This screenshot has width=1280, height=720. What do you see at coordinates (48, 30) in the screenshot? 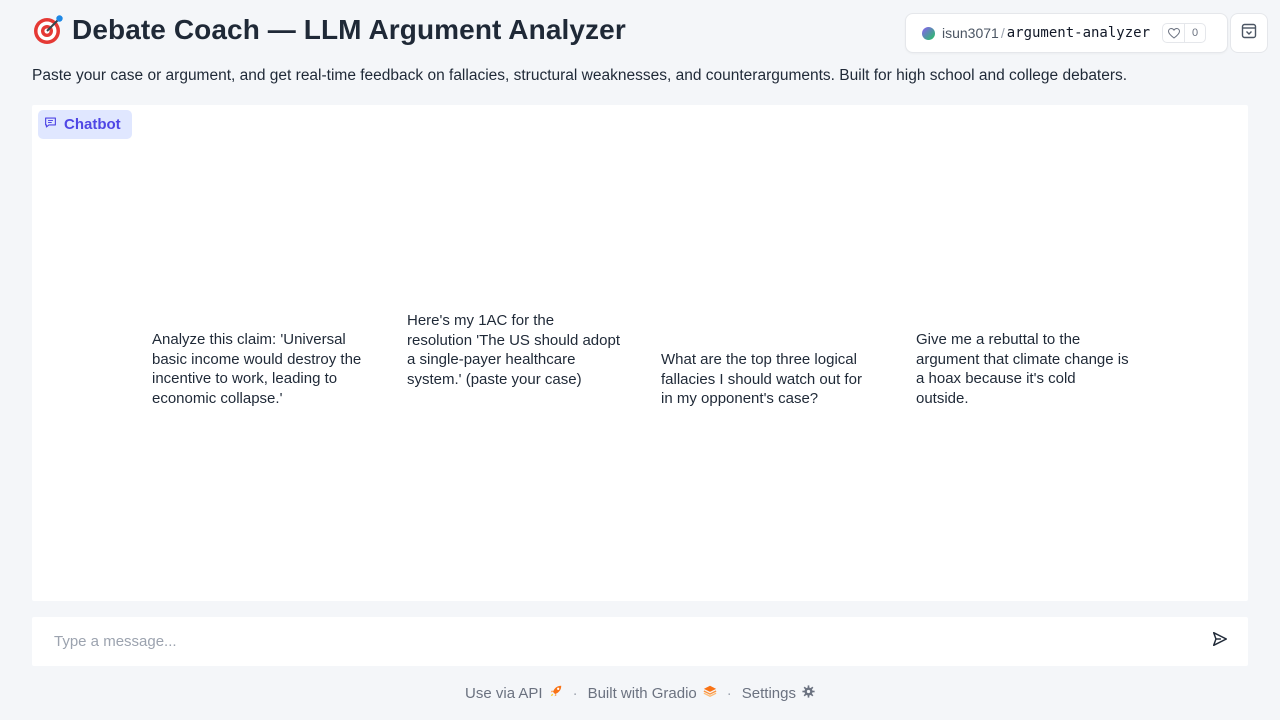
I see `target-dart-icon` at bounding box center [48, 30].